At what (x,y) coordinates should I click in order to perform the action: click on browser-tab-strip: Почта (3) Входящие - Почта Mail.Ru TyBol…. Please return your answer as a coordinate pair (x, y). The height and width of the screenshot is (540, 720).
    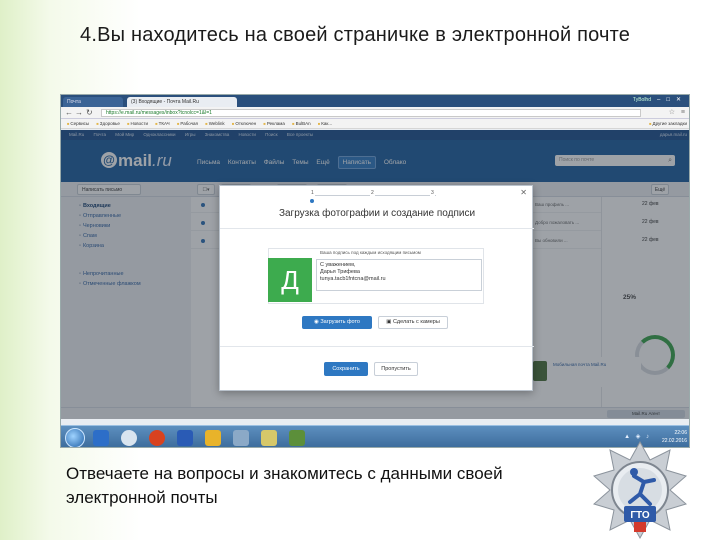
    Looking at the image, I should click on (375, 101).